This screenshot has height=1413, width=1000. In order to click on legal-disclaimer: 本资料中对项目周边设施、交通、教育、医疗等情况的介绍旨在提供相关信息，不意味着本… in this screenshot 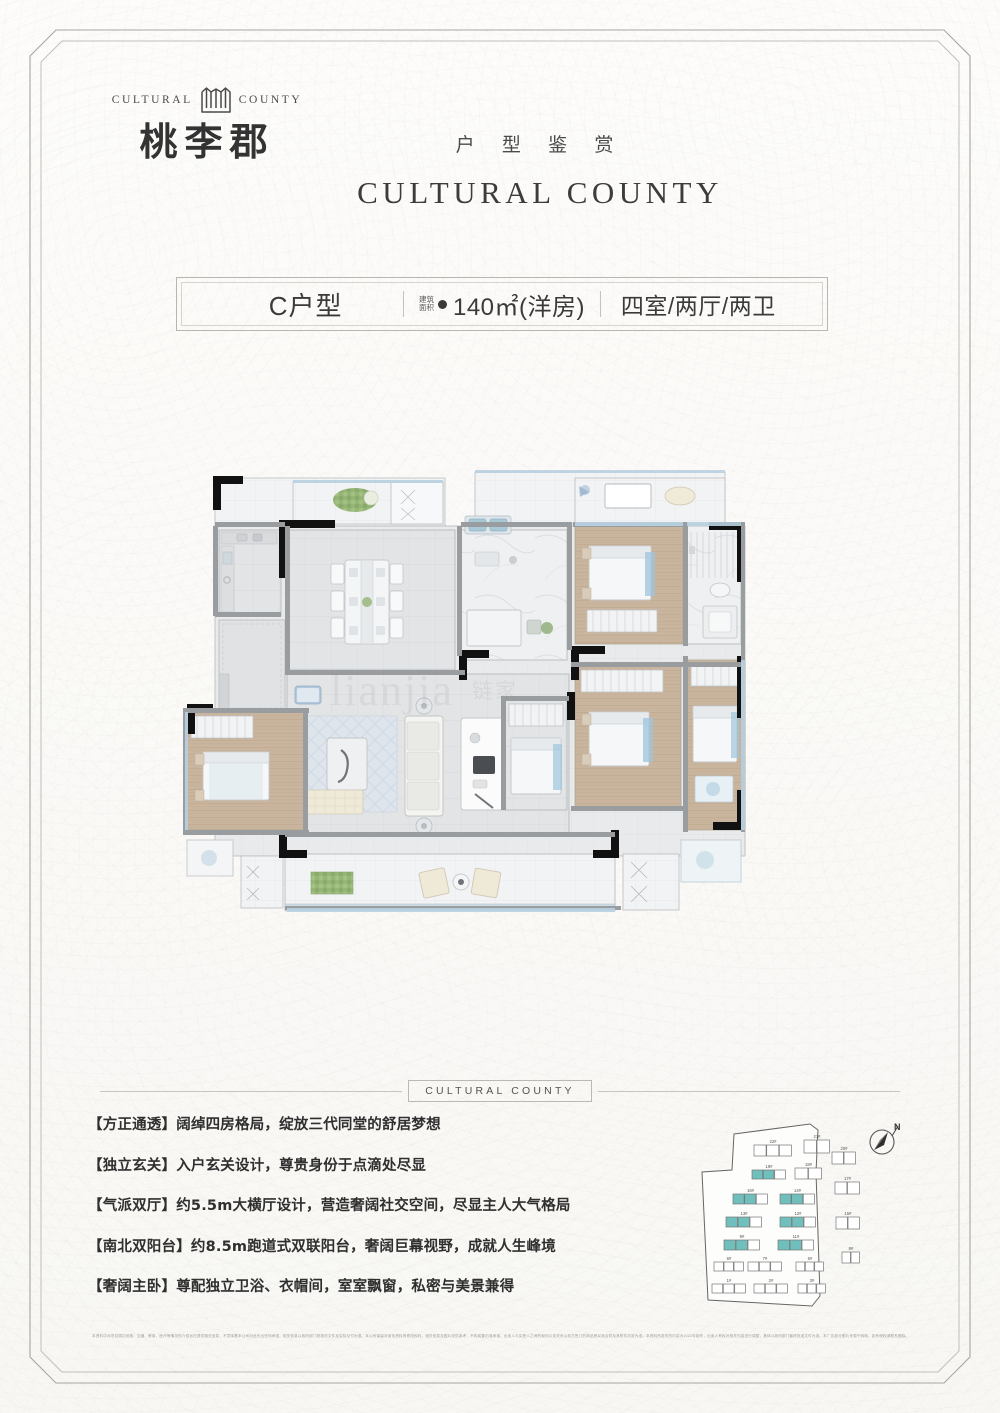, I will do `click(502, 1340)`.